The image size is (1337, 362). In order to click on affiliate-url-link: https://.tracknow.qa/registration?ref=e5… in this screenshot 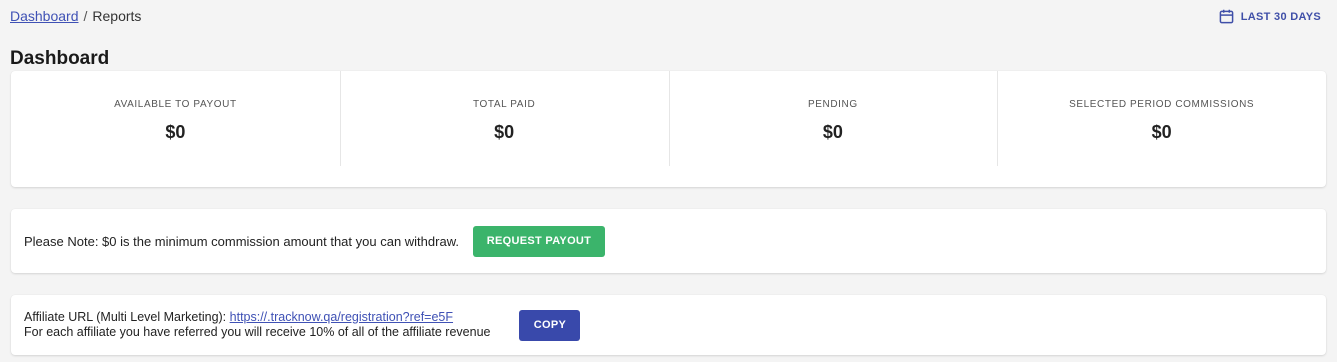, I will do `click(341, 317)`.